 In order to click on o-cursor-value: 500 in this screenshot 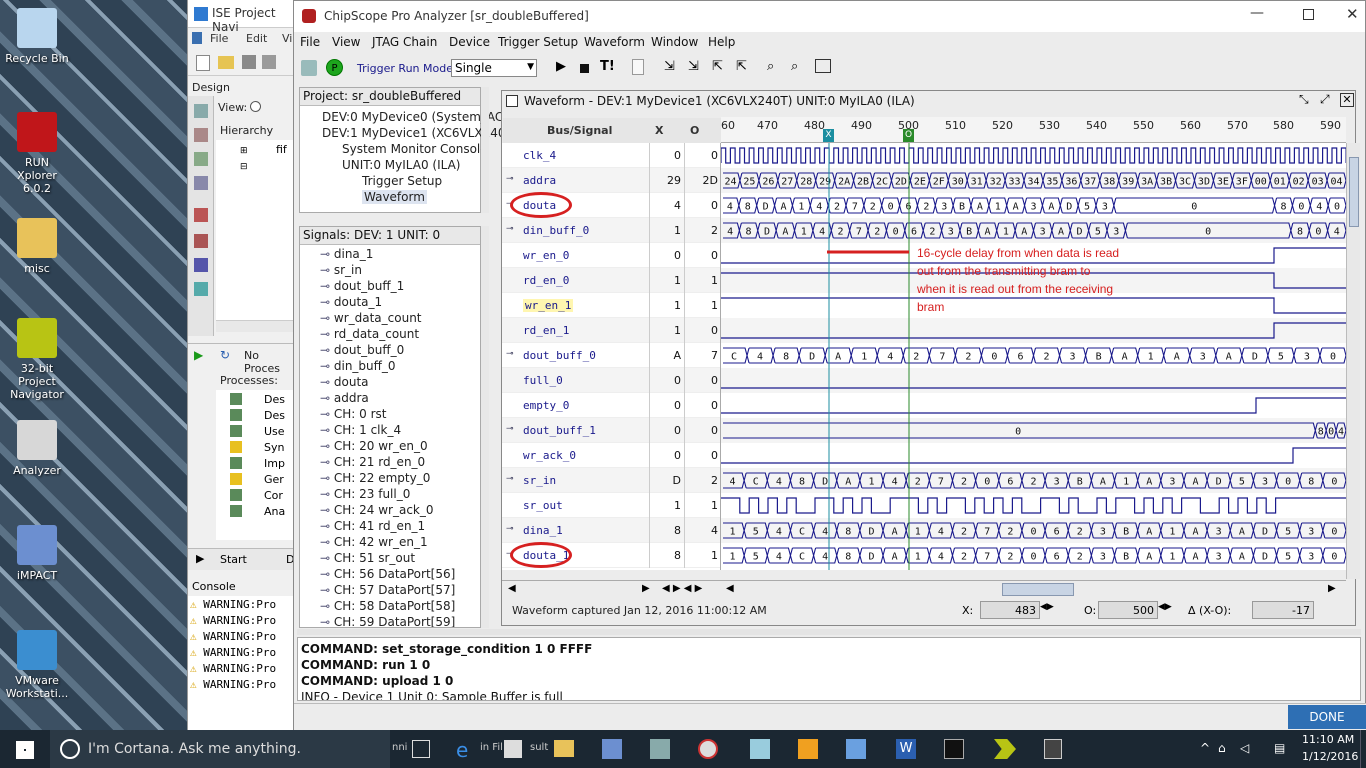, I will do `click(1128, 610)`.